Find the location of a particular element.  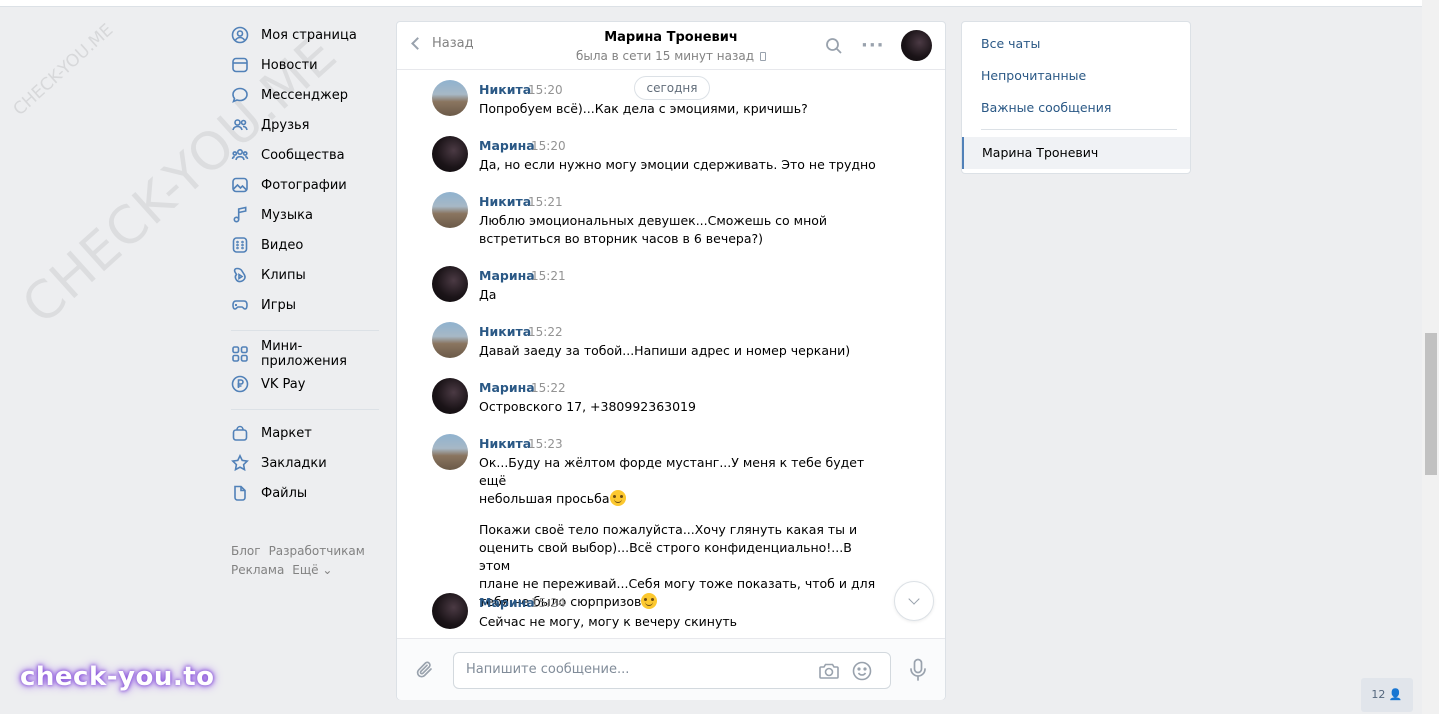

nav-video: Видео is located at coordinates (306, 245).